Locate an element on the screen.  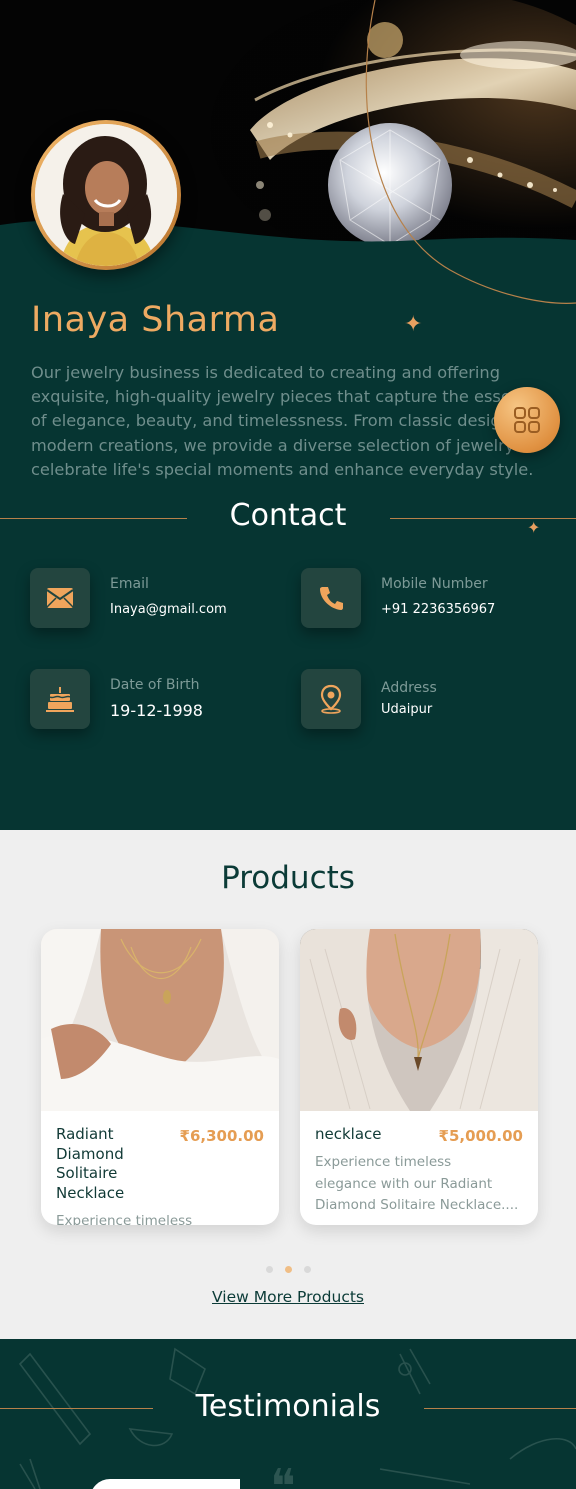
contact-value: Udaipur is located at coordinates (407, 709).